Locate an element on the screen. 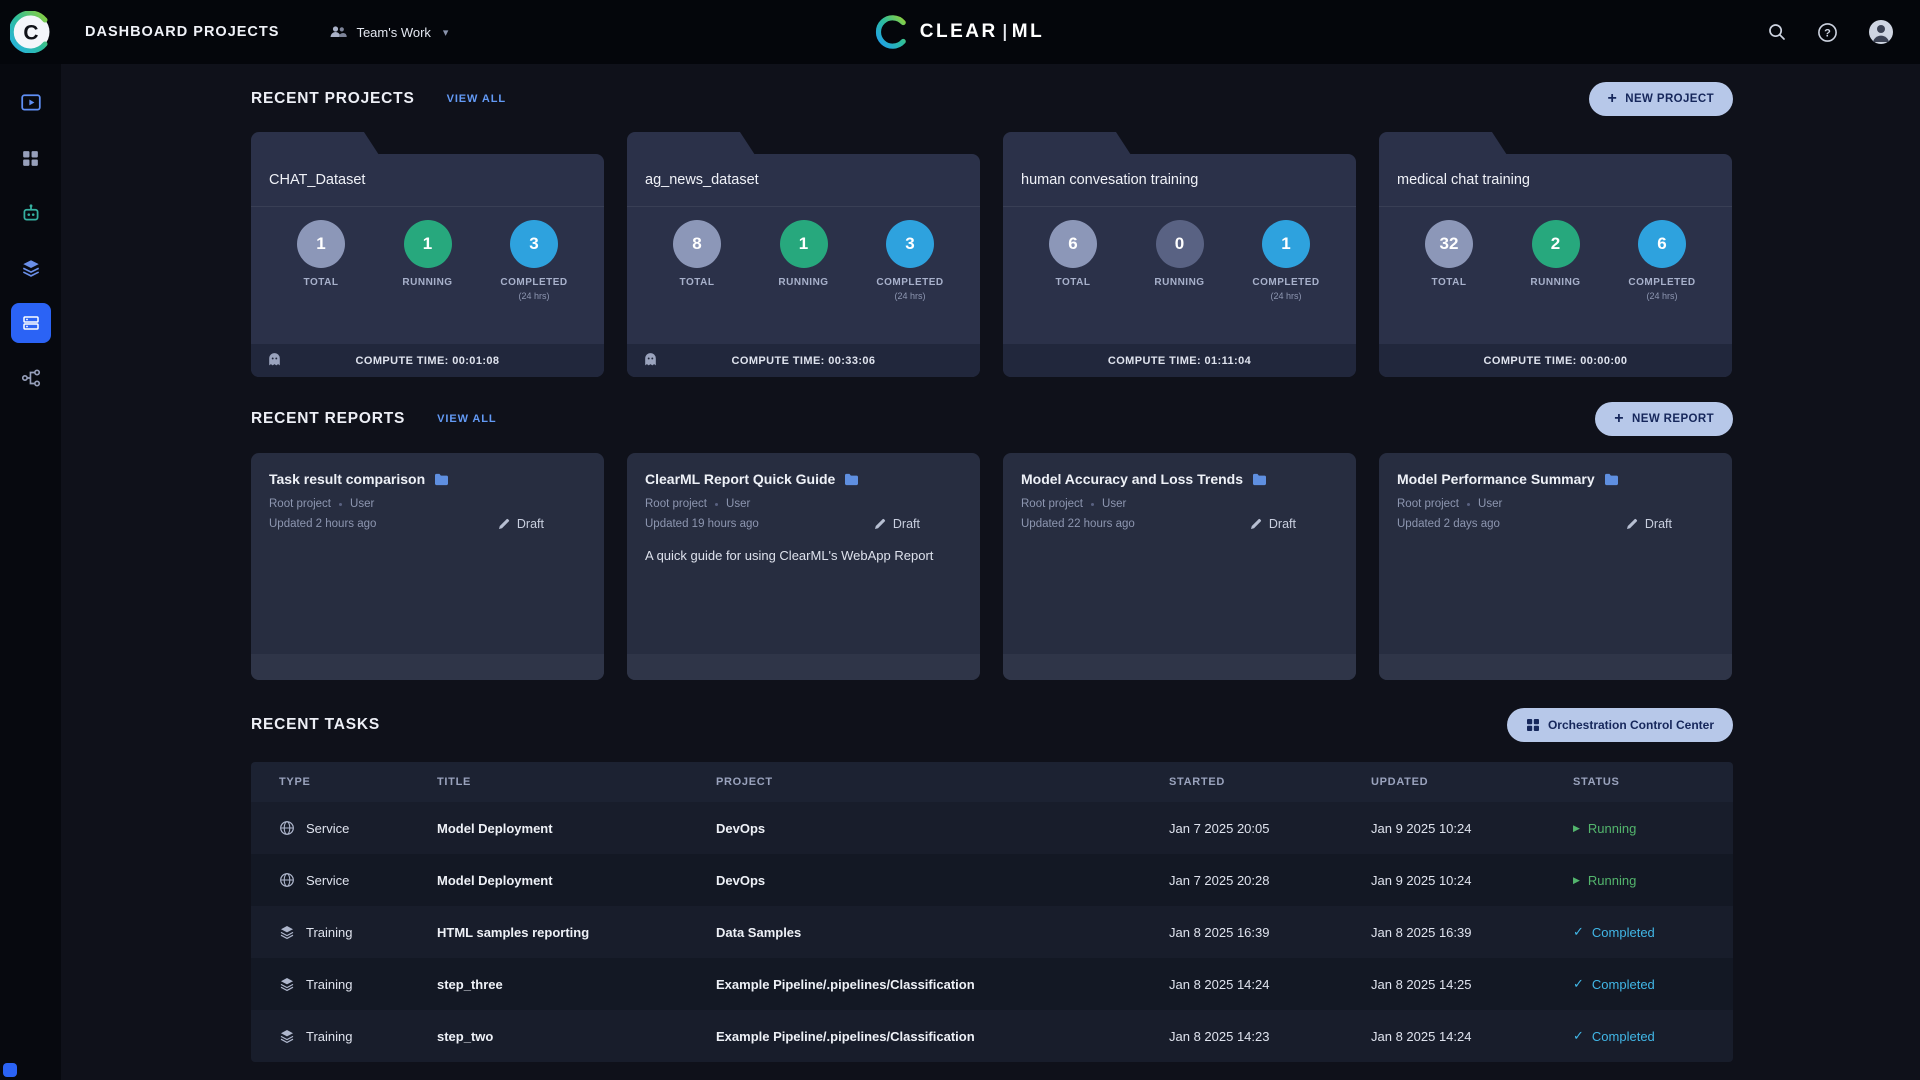 Image resolution: width=1920 pixels, height=1080 pixels. project-title: CHAT_Dataset is located at coordinates (427, 180).